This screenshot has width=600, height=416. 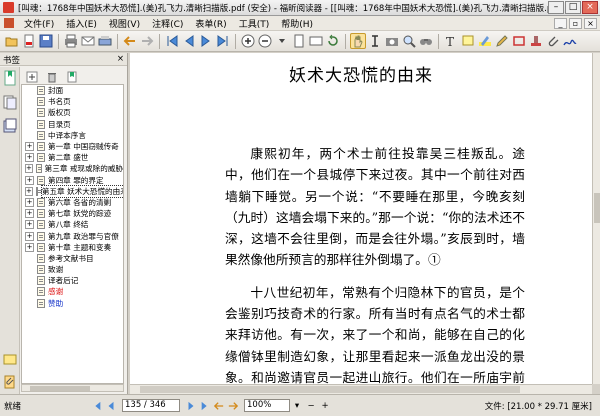 What do you see at coordinates (12, 41) in the screenshot?
I see `open-icon` at bounding box center [12, 41].